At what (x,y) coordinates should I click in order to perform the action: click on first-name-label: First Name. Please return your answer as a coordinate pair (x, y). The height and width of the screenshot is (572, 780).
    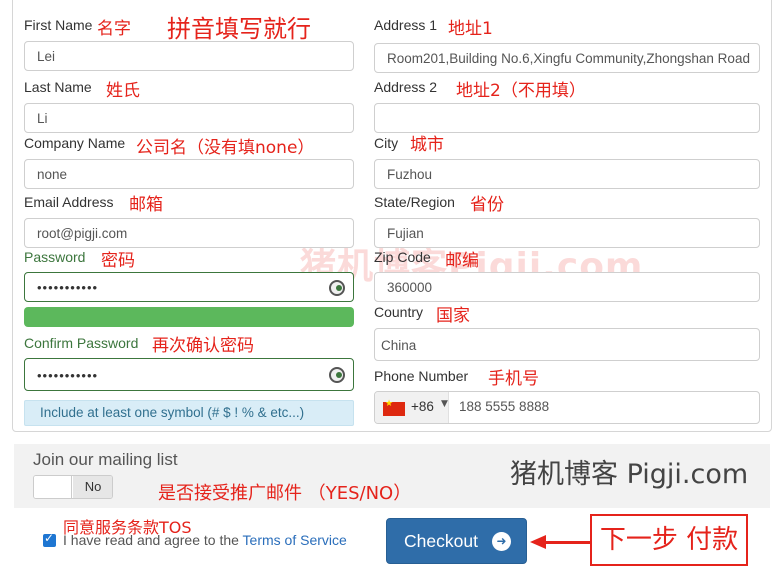
    Looking at the image, I should click on (58, 25).